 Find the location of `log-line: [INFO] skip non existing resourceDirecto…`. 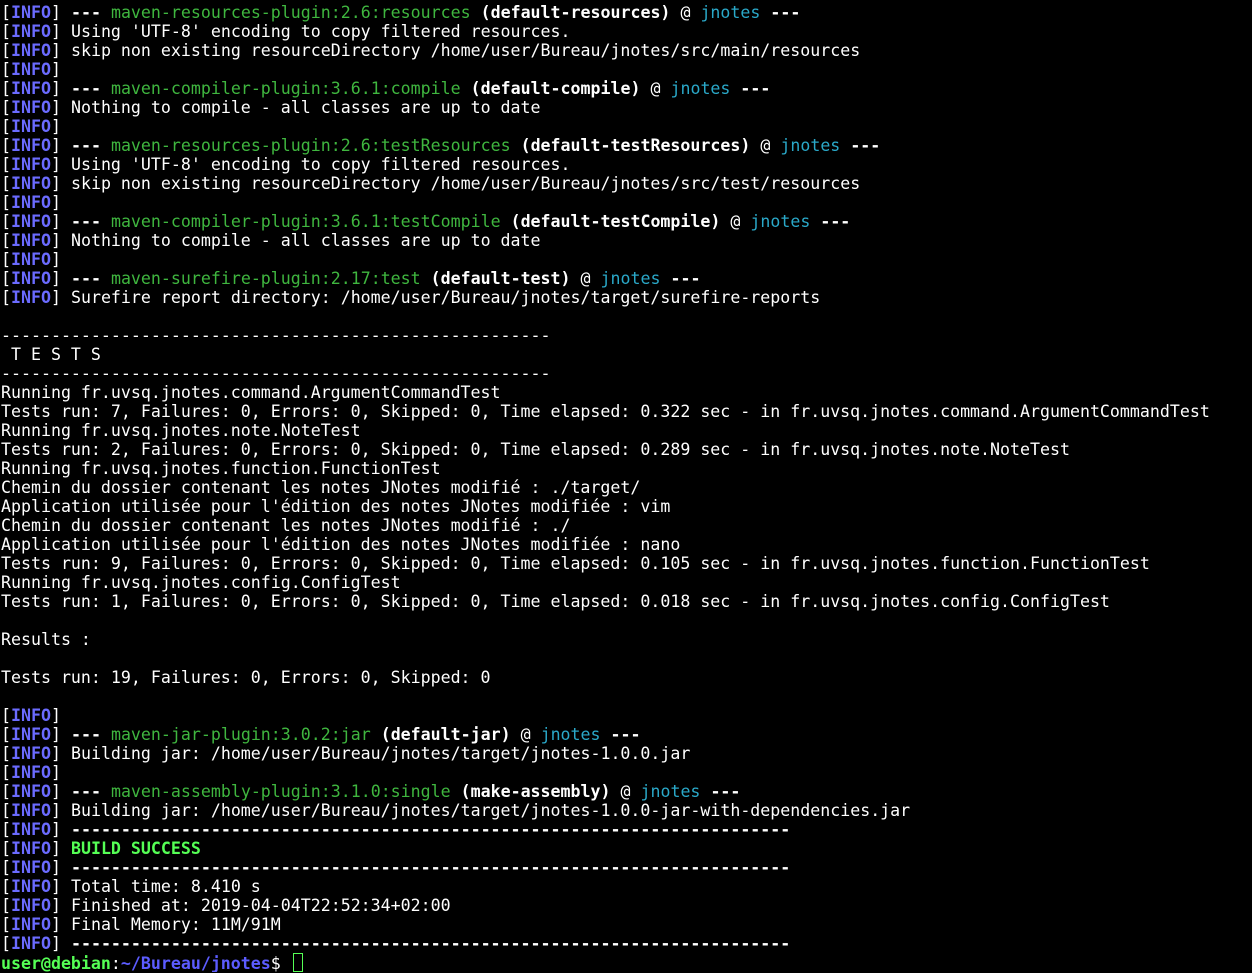

log-line: [INFO] skip non existing resourceDirecto… is located at coordinates (626, 183).